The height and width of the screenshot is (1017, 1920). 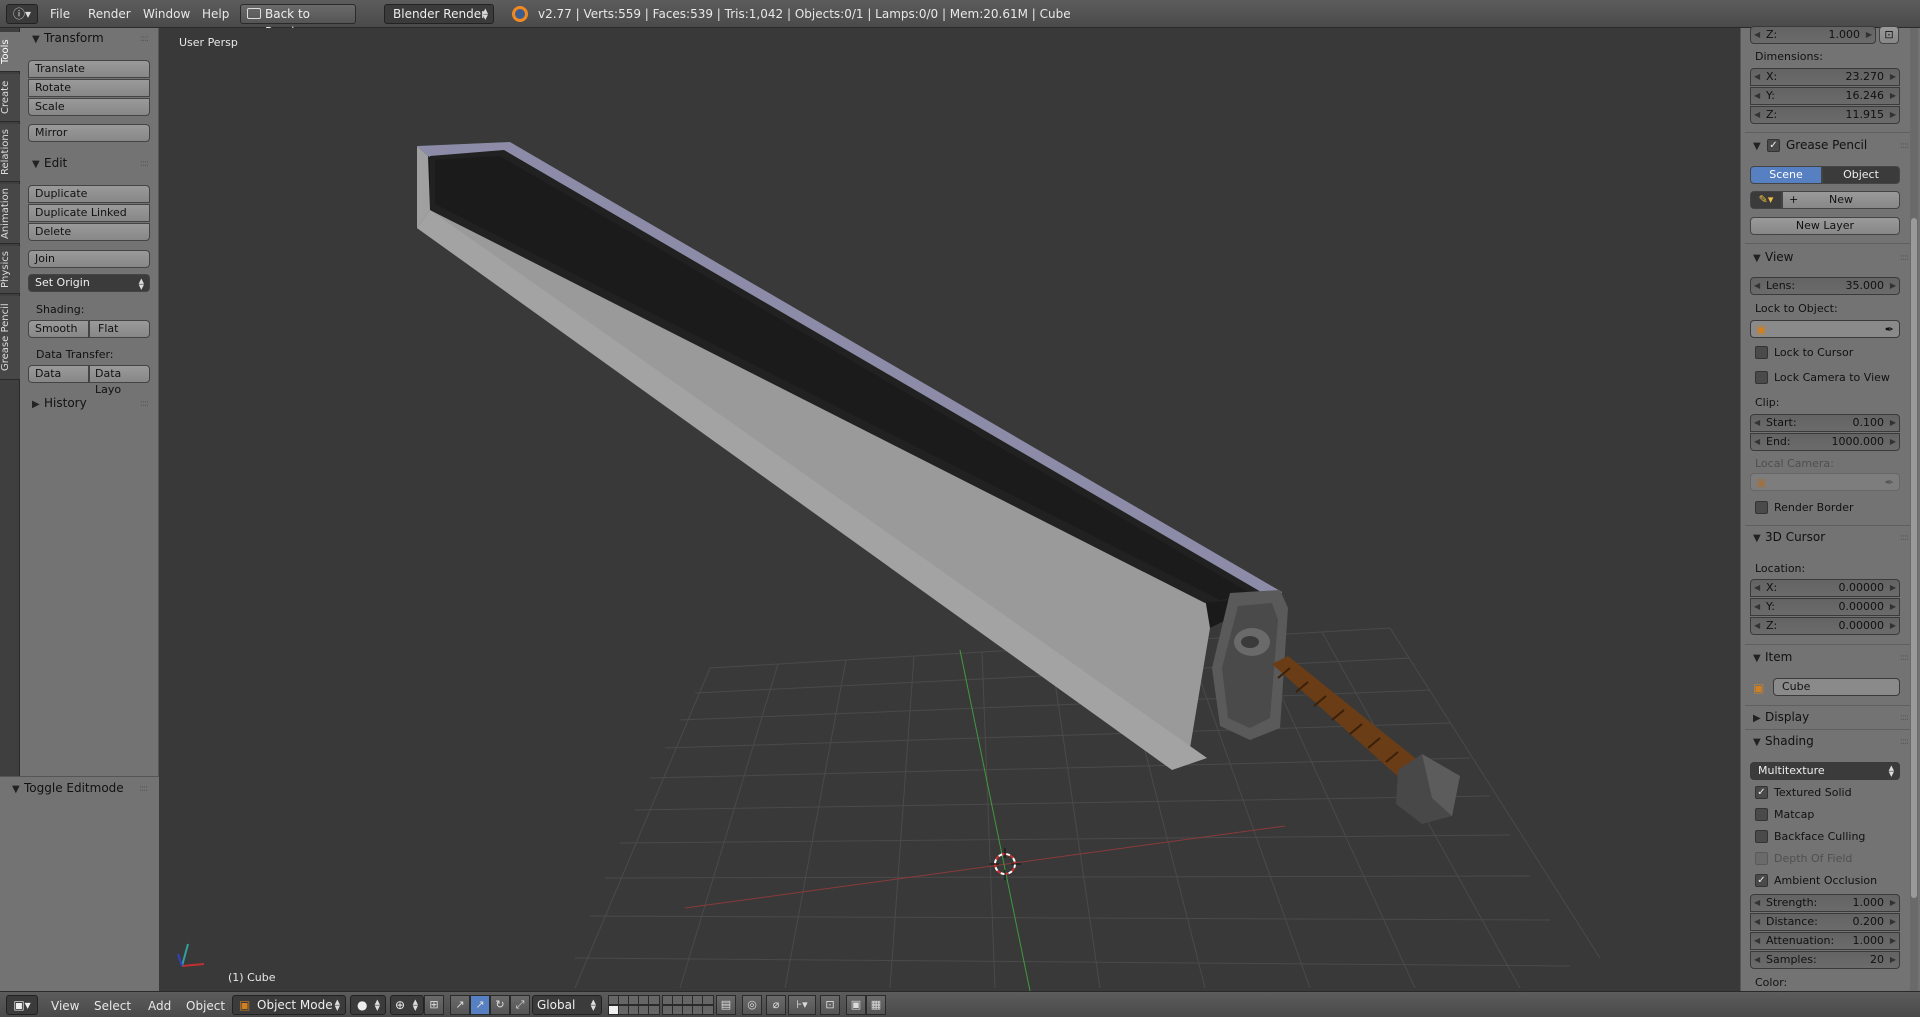 What do you see at coordinates (56, 163) in the screenshot?
I see `edit-header-label: Edit` at bounding box center [56, 163].